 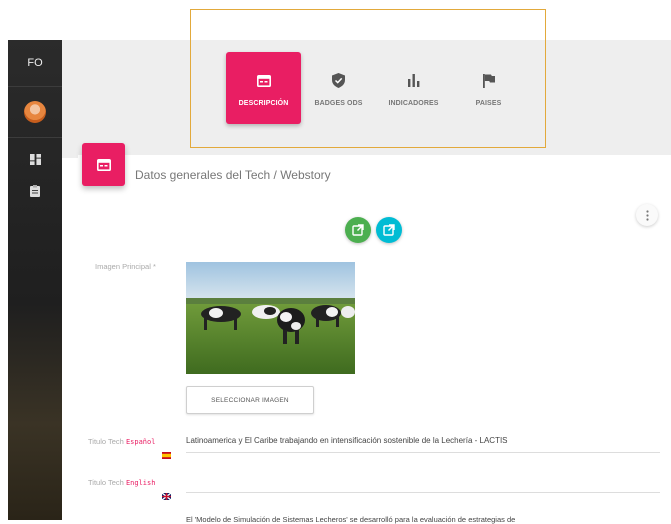 What do you see at coordinates (166, 455) in the screenshot?
I see `spain-flag-icon` at bounding box center [166, 455].